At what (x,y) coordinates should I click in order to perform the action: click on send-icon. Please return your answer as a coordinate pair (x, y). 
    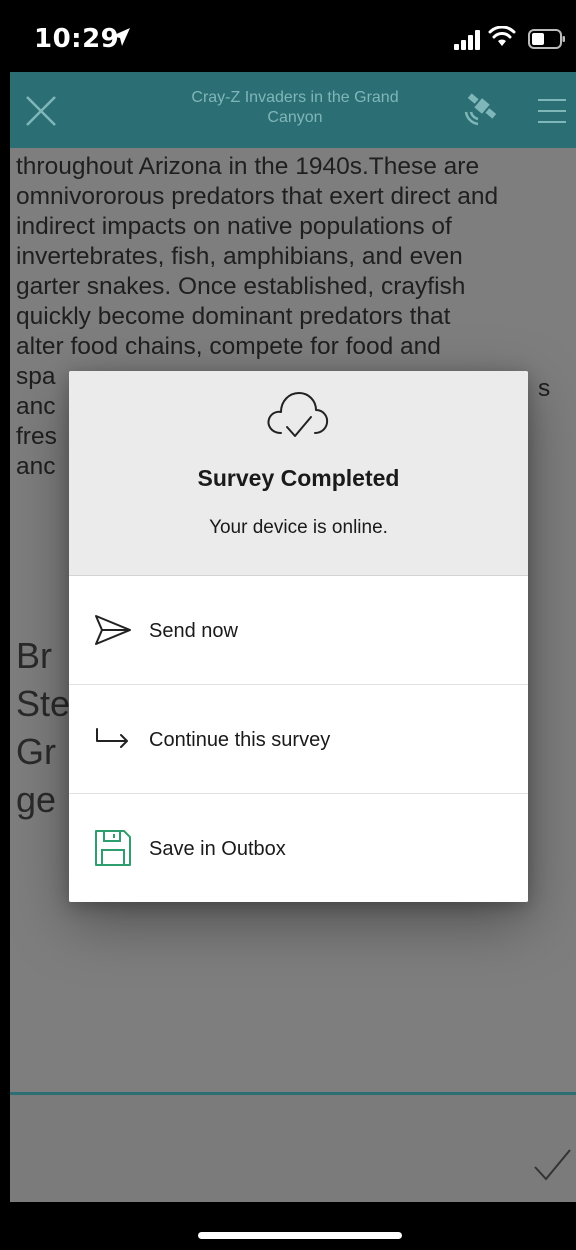
    Looking at the image, I should click on (113, 630).